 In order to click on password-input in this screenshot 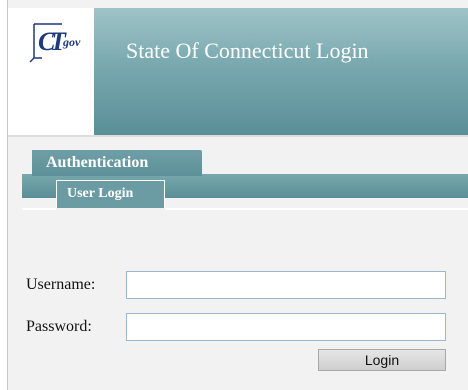, I will do `click(286, 327)`.